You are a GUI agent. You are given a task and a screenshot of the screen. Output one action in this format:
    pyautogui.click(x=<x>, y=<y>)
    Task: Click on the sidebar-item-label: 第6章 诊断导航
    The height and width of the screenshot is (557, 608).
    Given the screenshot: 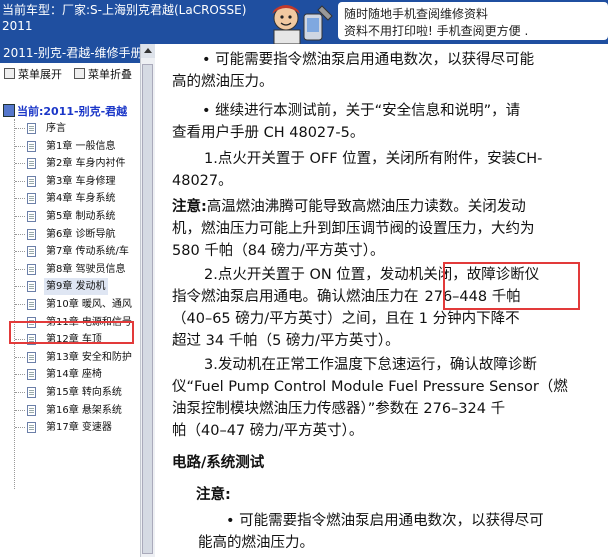 What is the action you would take?
    pyautogui.click(x=81, y=234)
    